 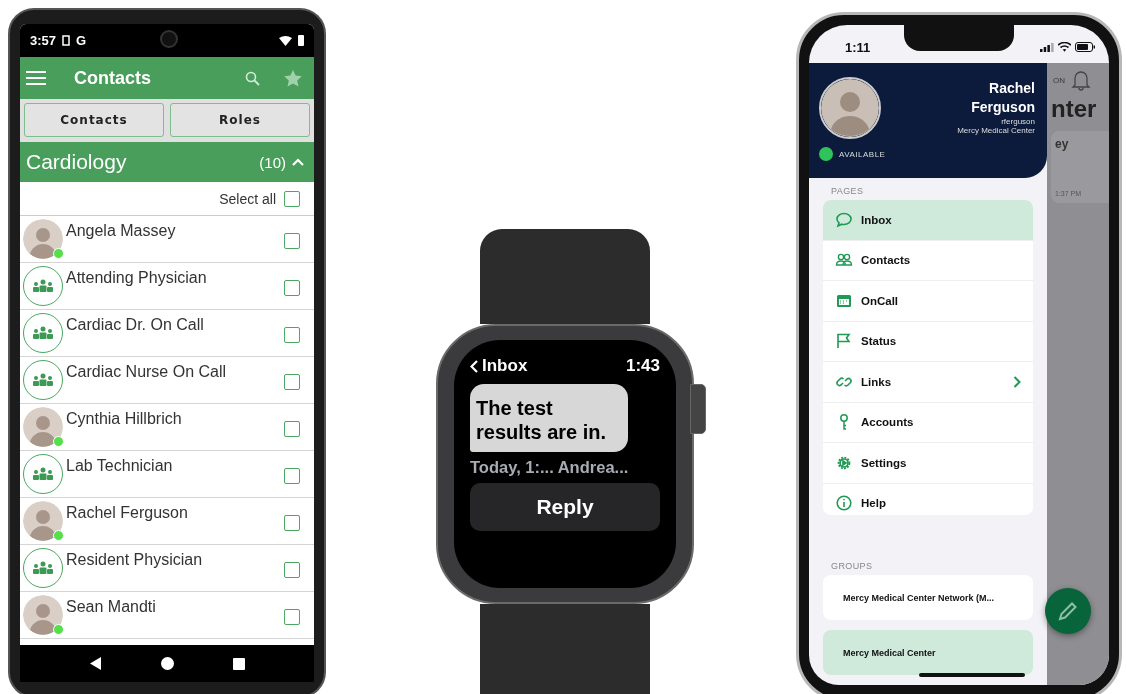 I want to click on reply-button: Reply, so click(x=565, y=507).